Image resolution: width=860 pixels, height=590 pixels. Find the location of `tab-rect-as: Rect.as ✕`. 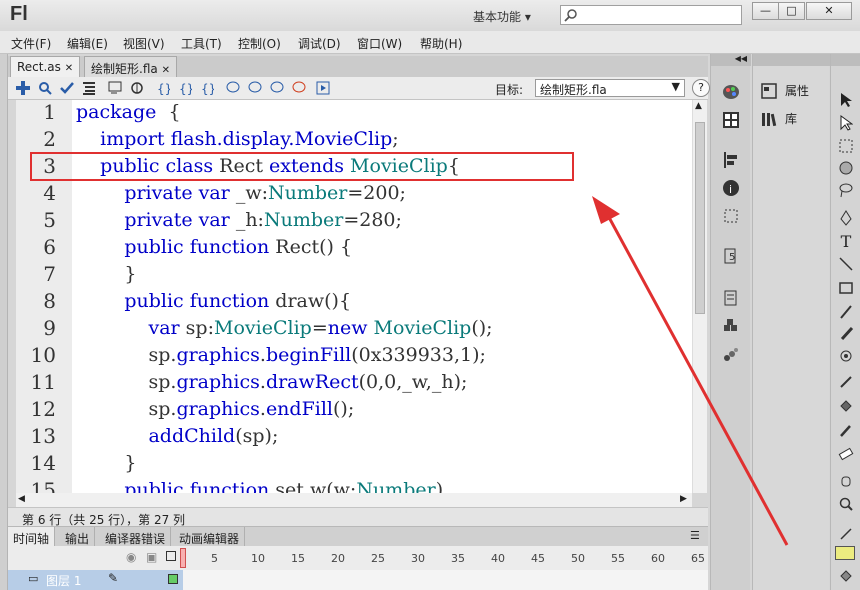

tab-rect-as: Rect.as ✕ is located at coordinates (45, 66).